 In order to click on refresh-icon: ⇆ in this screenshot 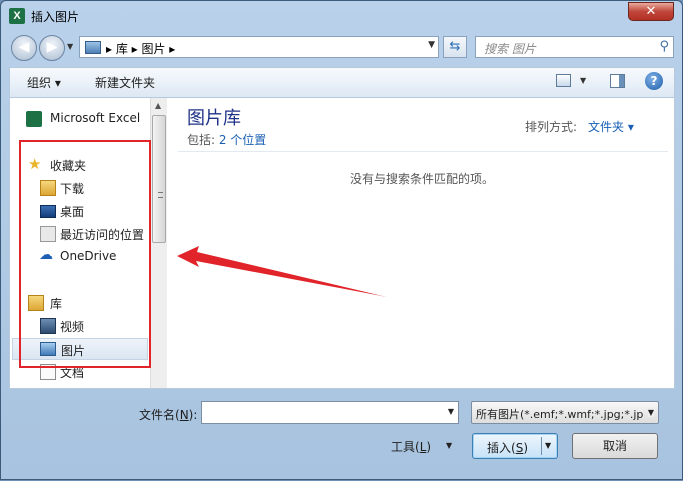, I will do `click(455, 46)`.